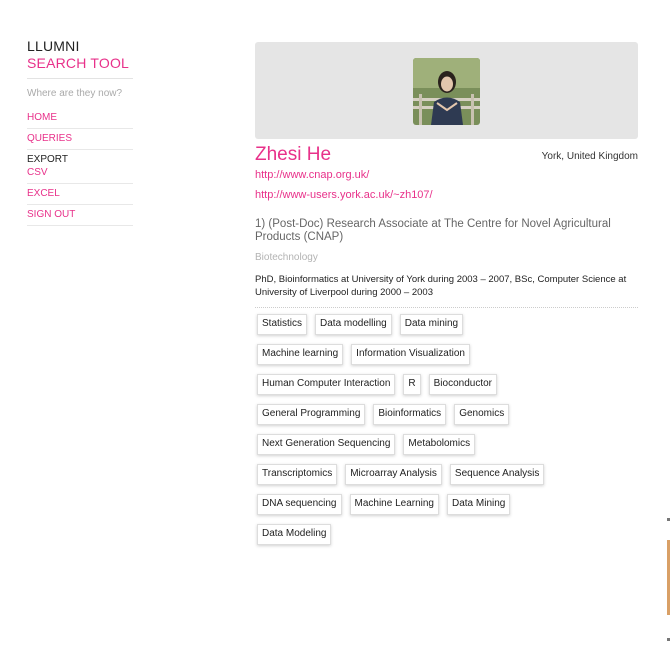  What do you see at coordinates (446, 195) in the screenshot?
I see `website-link-2: http://www-users.york.ac.uk/~zh107/` at bounding box center [446, 195].